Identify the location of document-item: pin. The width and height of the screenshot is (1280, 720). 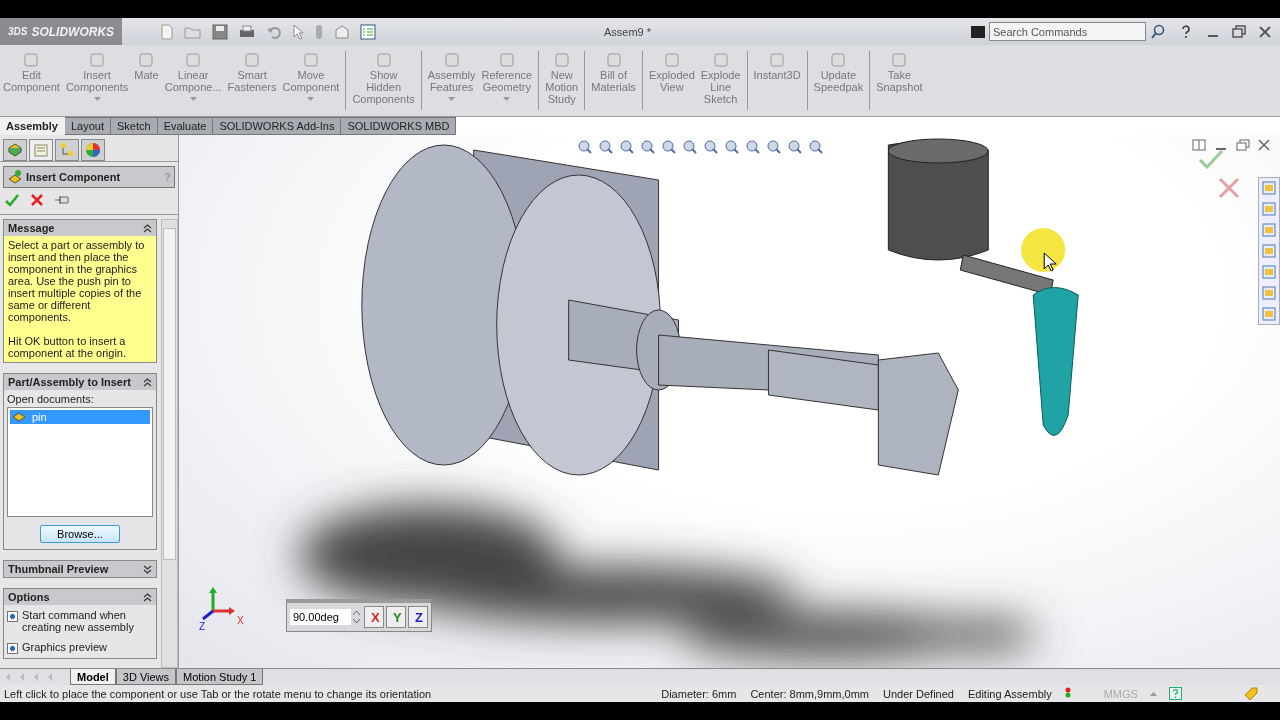
(80, 417).